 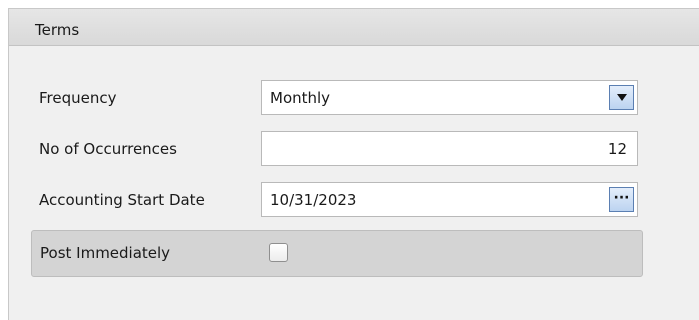 I want to click on post-immediately-checkbox, so click(x=278, y=252).